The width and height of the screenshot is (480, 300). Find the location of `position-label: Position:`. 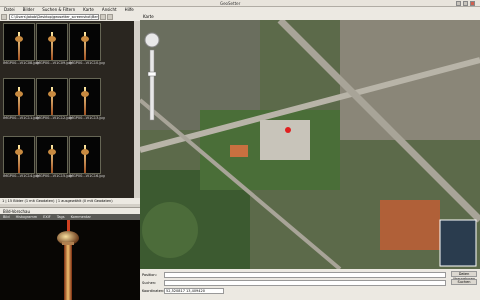

position-label: Position: is located at coordinates (149, 274).